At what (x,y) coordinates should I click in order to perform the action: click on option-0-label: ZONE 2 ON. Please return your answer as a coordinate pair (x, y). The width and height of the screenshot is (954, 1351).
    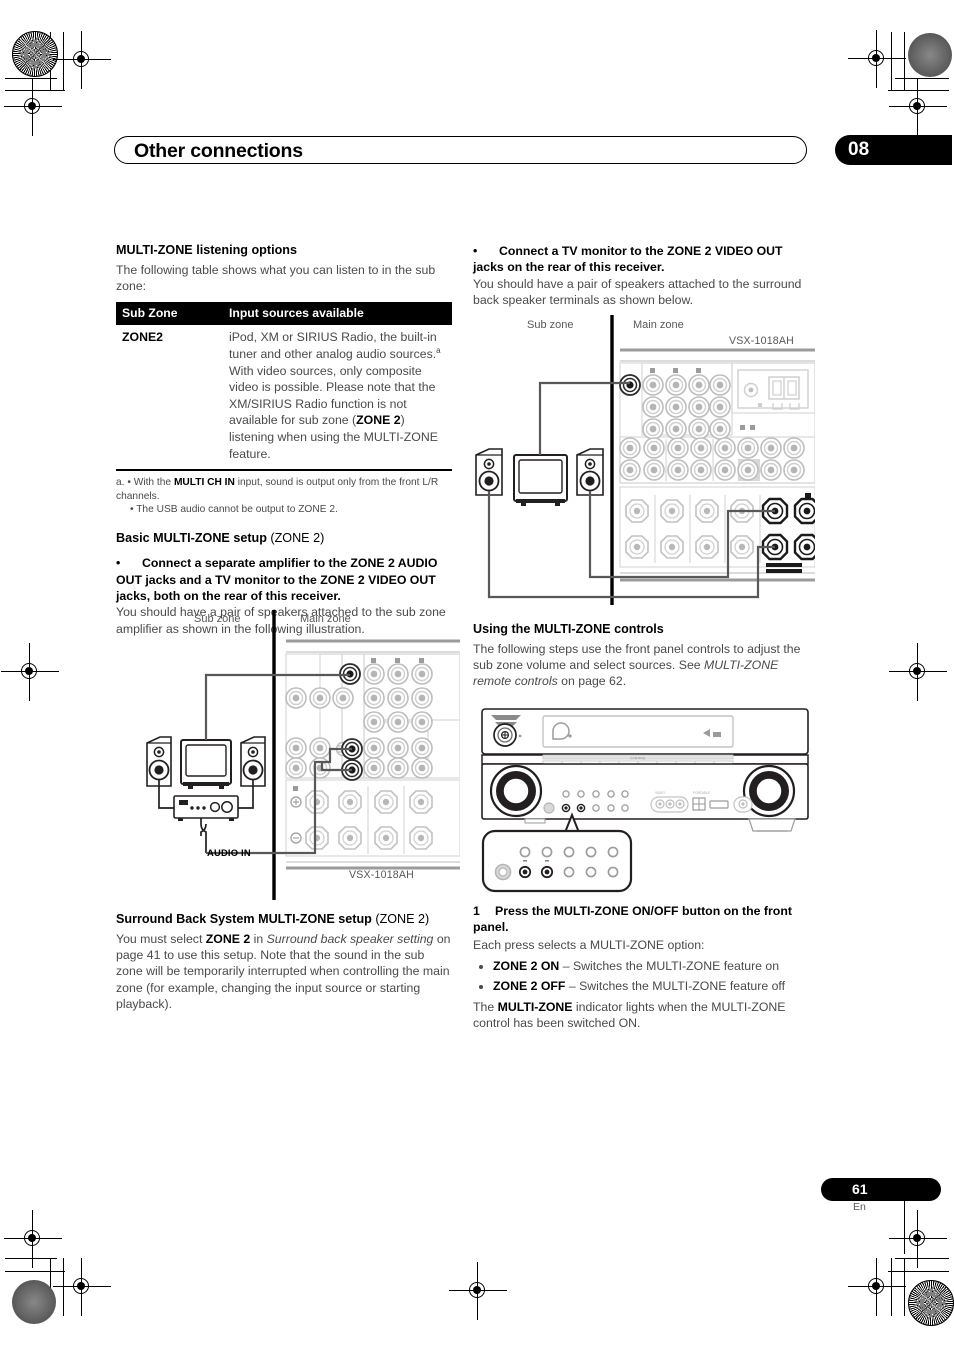
    Looking at the image, I should click on (526, 966).